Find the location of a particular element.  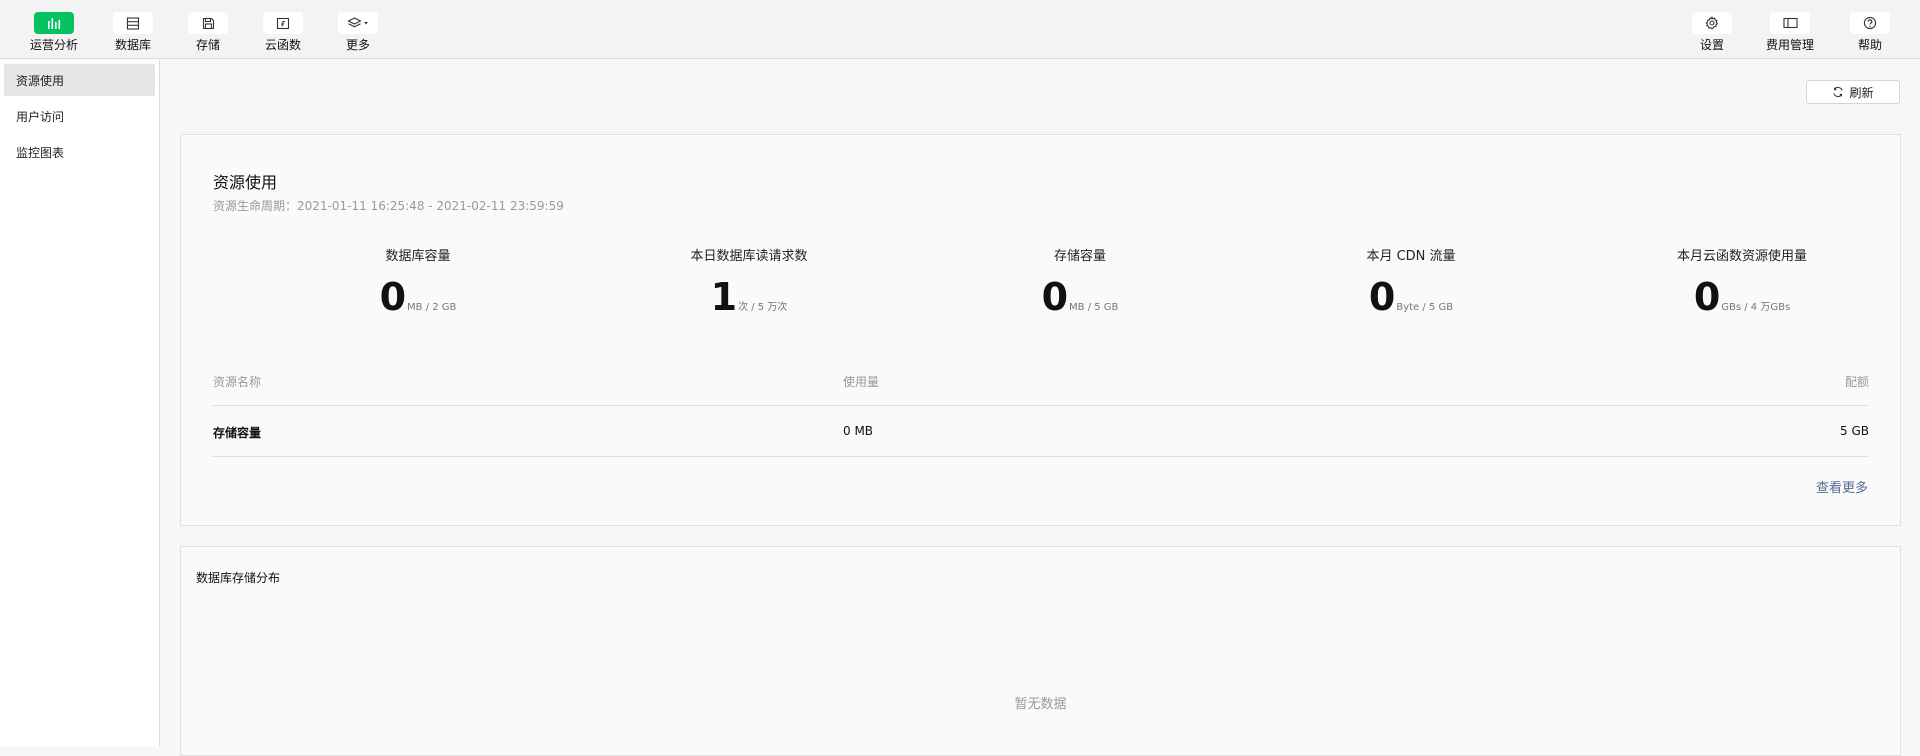

toolbar-item-label: 设置 is located at coordinates (1711, 45).